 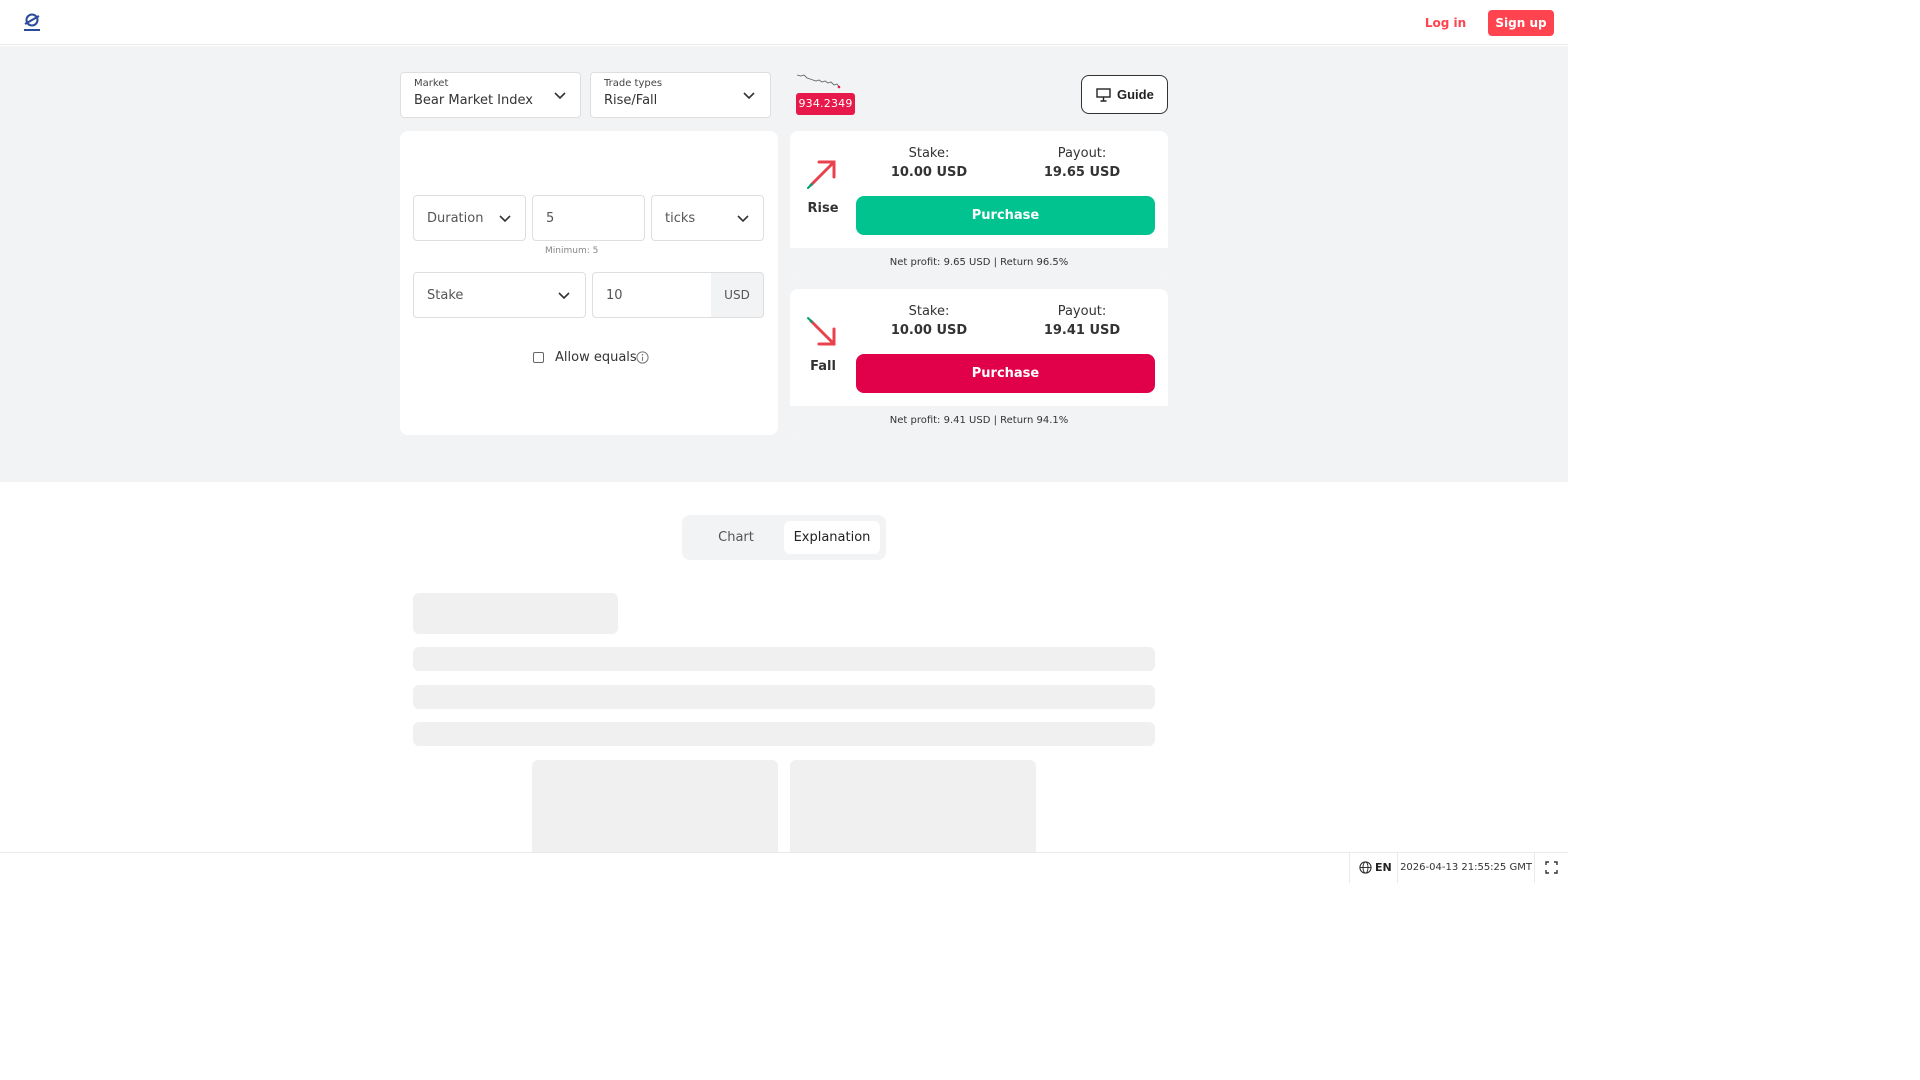 What do you see at coordinates (823, 366) in the screenshot?
I see `fall-label: Fall` at bounding box center [823, 366].